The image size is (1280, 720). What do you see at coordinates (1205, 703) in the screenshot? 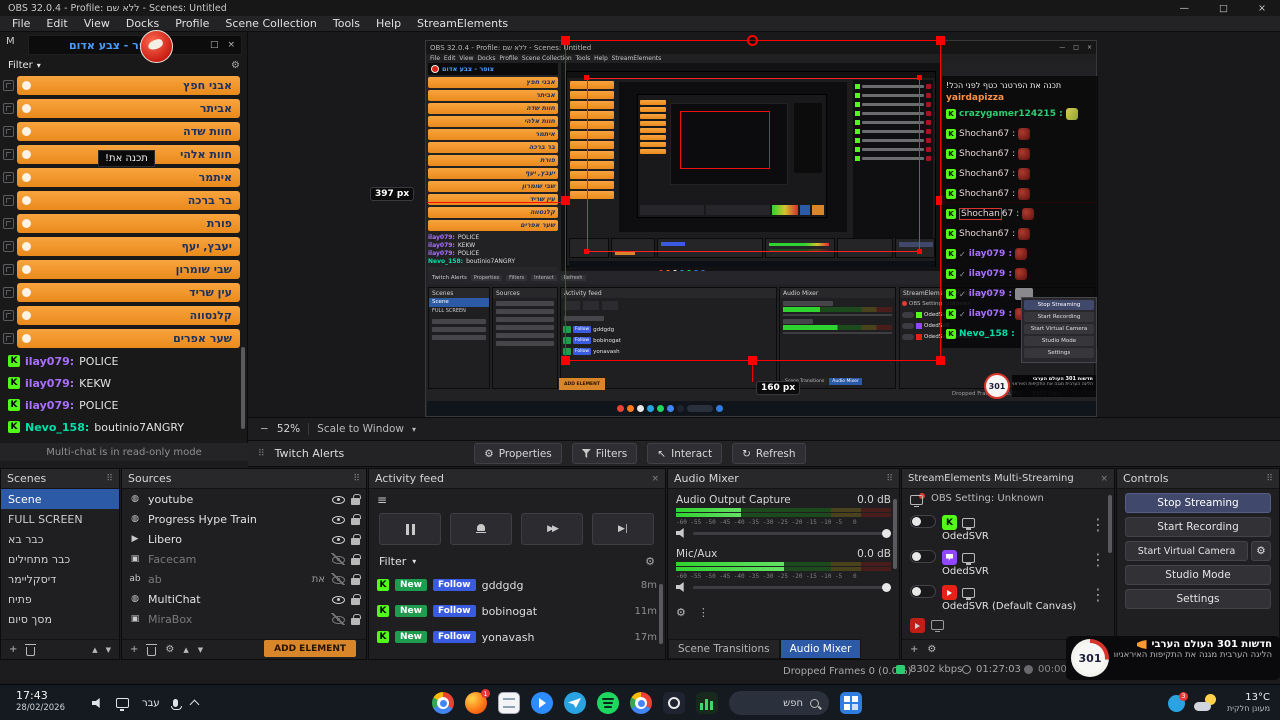
I see `weather-icon` at bounding box center [1205, 703].